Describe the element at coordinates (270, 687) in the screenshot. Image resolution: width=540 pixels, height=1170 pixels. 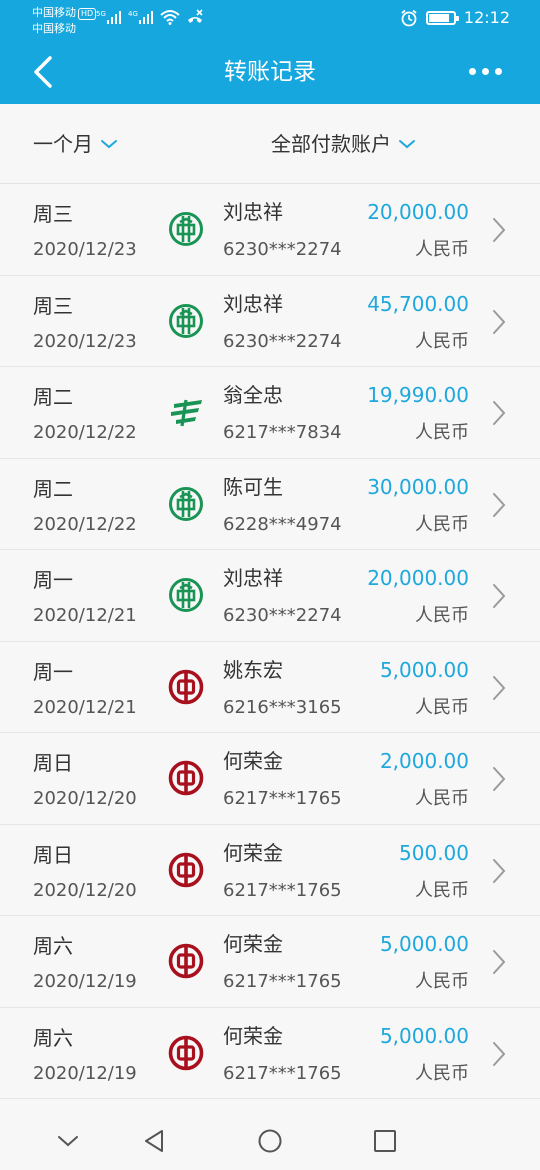
I see `transaction-row: 周一 2020/12/21 姚东宏 6216***3165 5,000.00 人民币` at that location.